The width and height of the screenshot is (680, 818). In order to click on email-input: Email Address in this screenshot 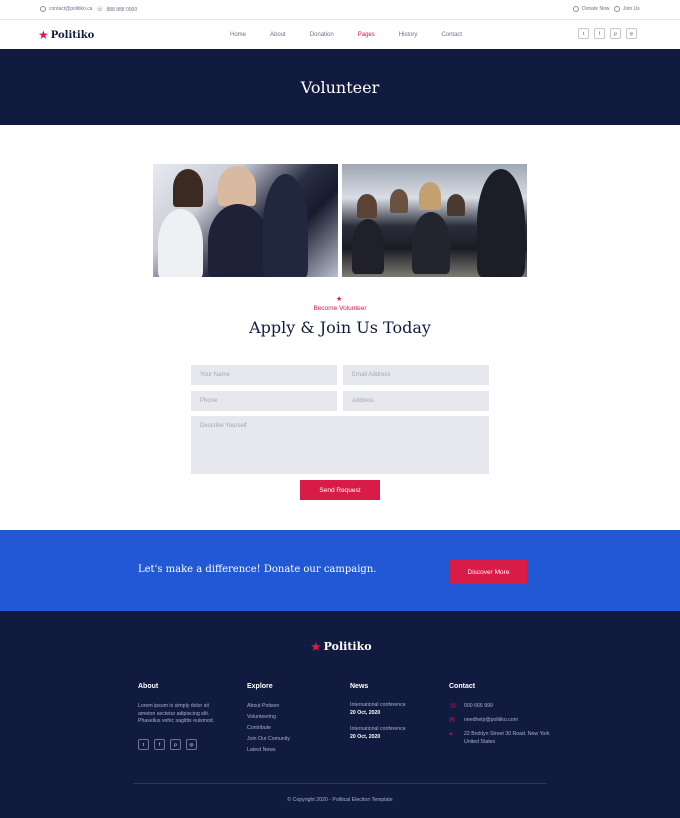, I will do `click(416, 375)`.